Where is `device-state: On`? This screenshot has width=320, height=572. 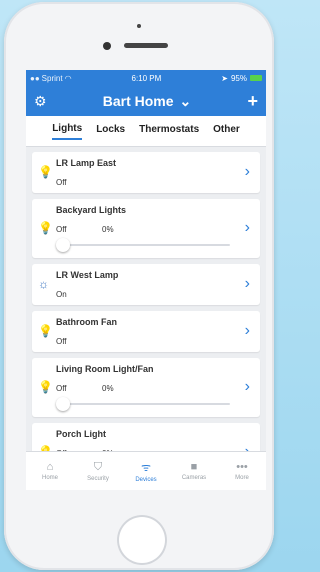 device-state: On is located at coordinates (61, 294).